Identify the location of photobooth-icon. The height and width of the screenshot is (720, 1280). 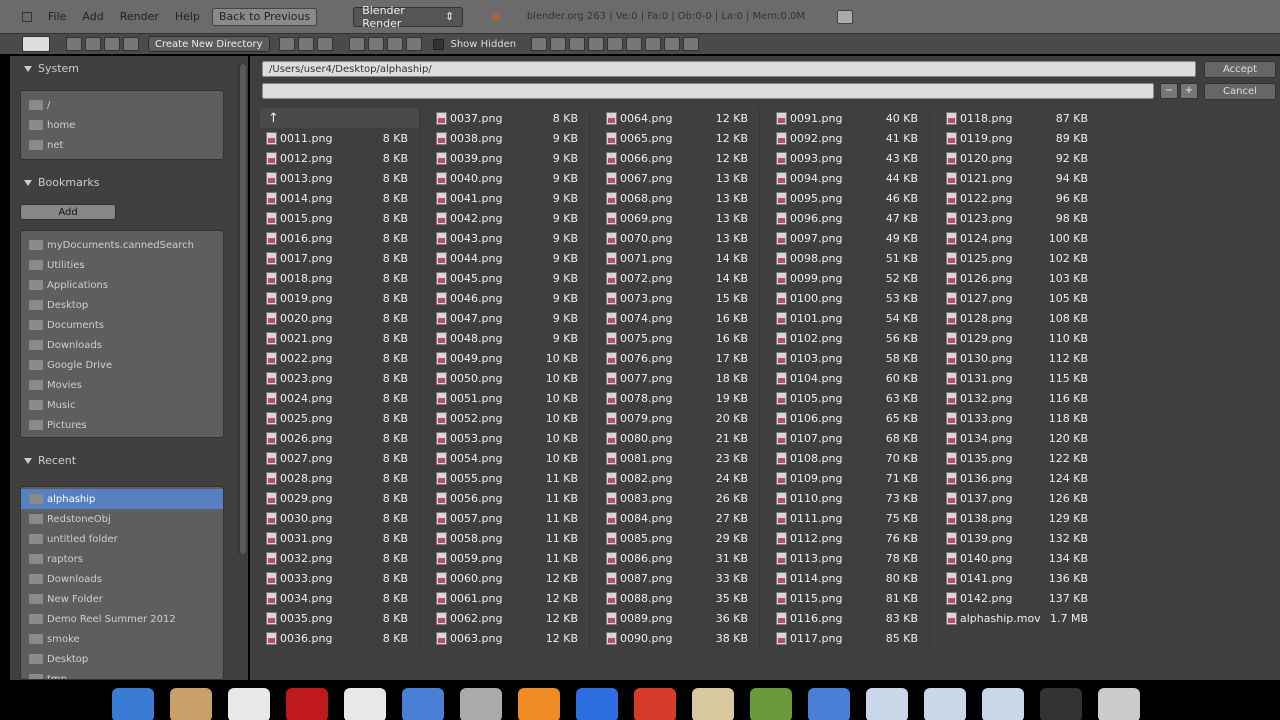
(307, 704).